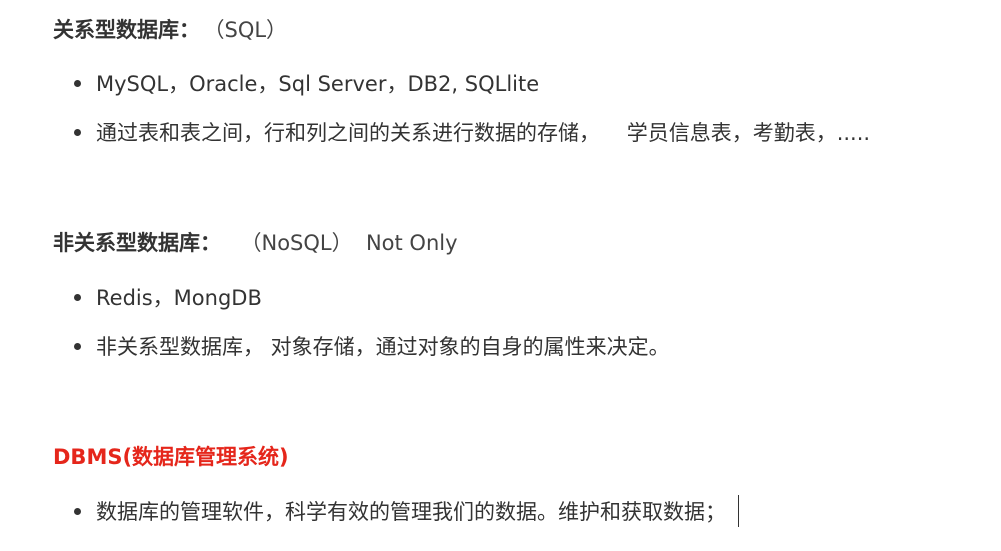 The image size is (1001, 551). What do you see at coordinates (738, 511) in the screenshot?
I see `text-cursor` at bounding box center [738, 511].